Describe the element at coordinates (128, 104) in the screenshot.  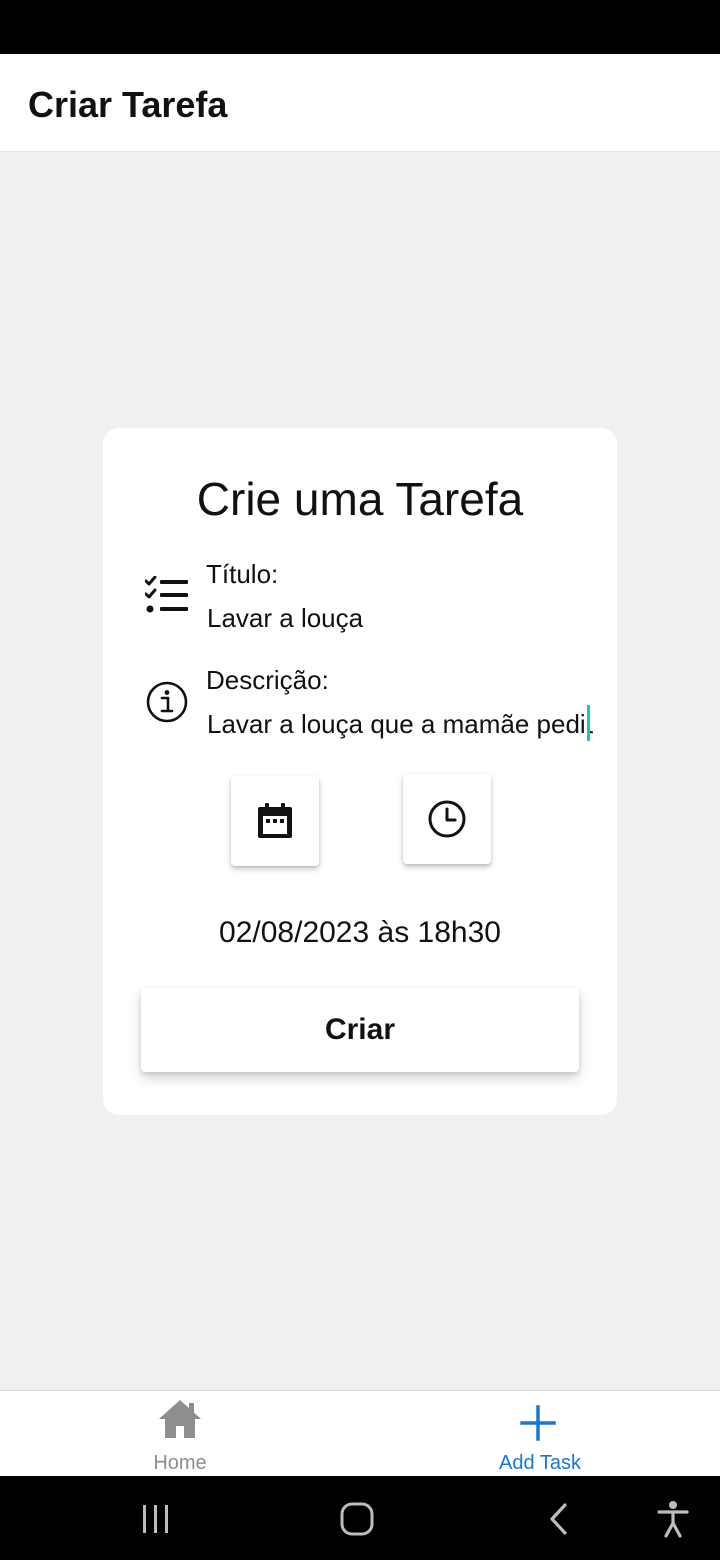
I see `page-title: Criar Tarefa` at that location.